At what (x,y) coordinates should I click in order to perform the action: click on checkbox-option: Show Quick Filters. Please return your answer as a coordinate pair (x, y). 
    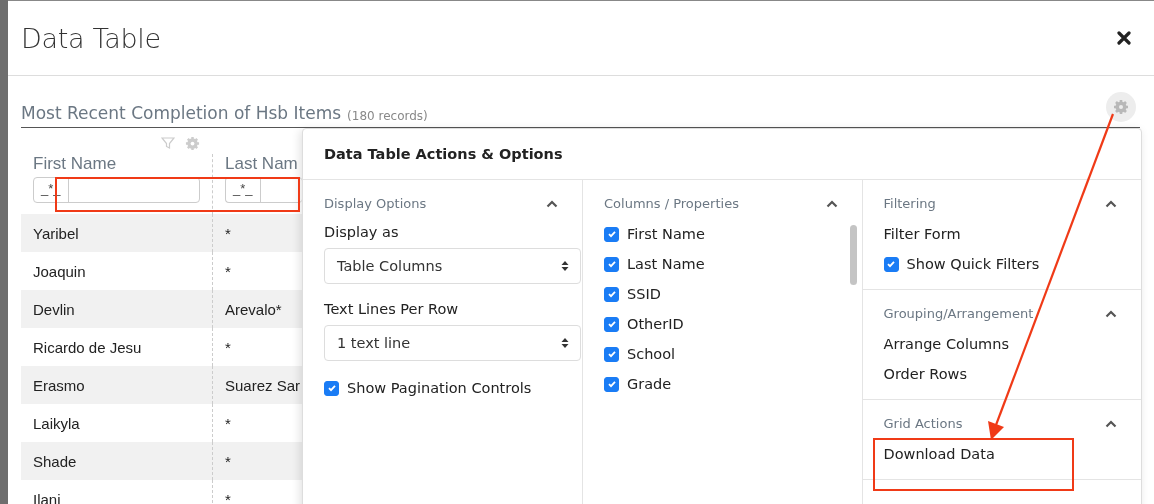
    Looking at the image, I should click on (961, 264).